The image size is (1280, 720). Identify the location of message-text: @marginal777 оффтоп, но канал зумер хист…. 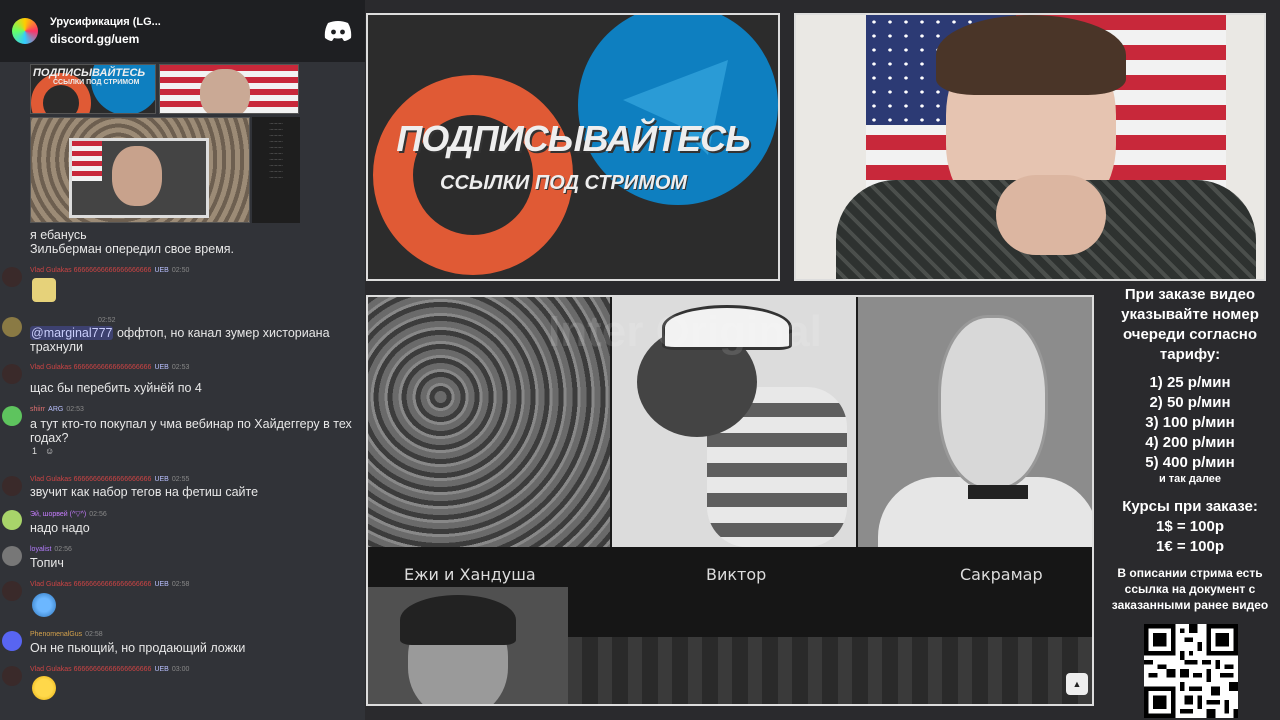
(180, 340).